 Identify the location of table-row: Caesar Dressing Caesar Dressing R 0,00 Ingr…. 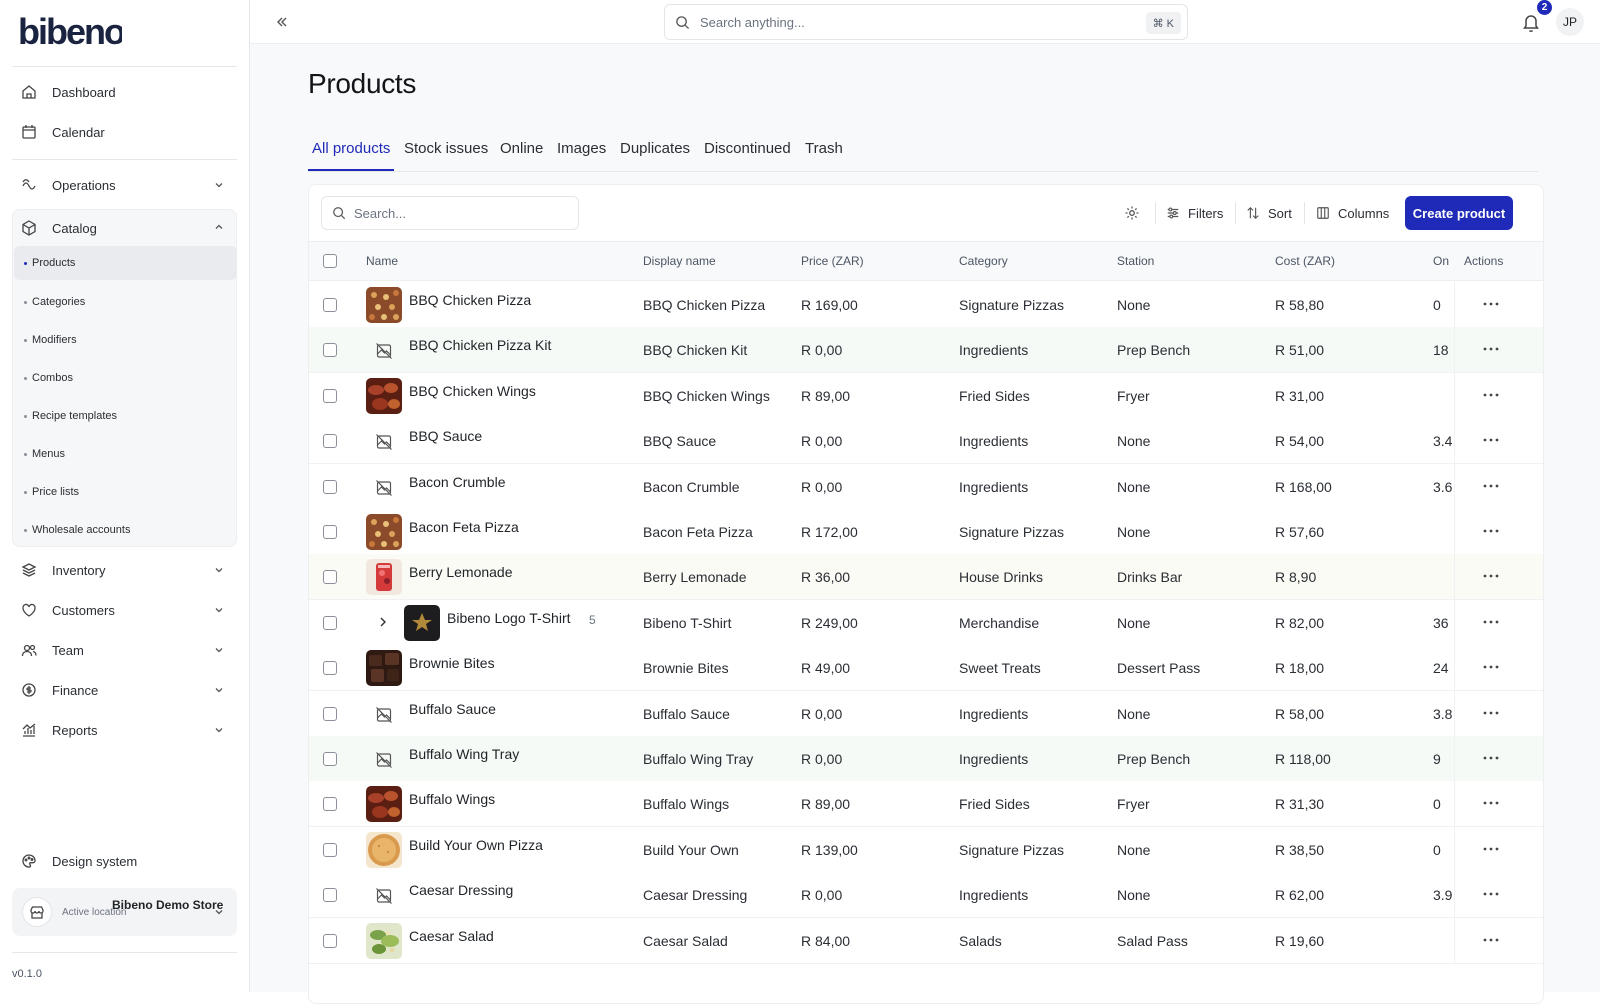
(926, 895).